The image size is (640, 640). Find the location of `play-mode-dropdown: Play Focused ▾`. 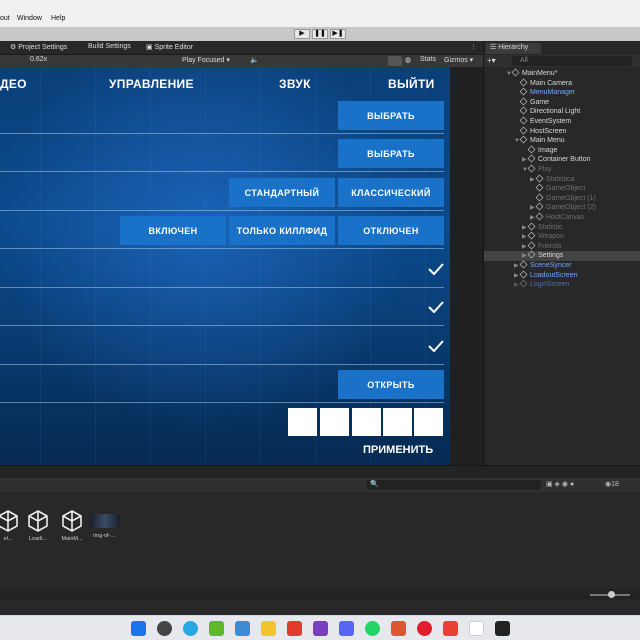

play-mode-dropdown: Play Focused ▾ is located at coordinates (206, 60).